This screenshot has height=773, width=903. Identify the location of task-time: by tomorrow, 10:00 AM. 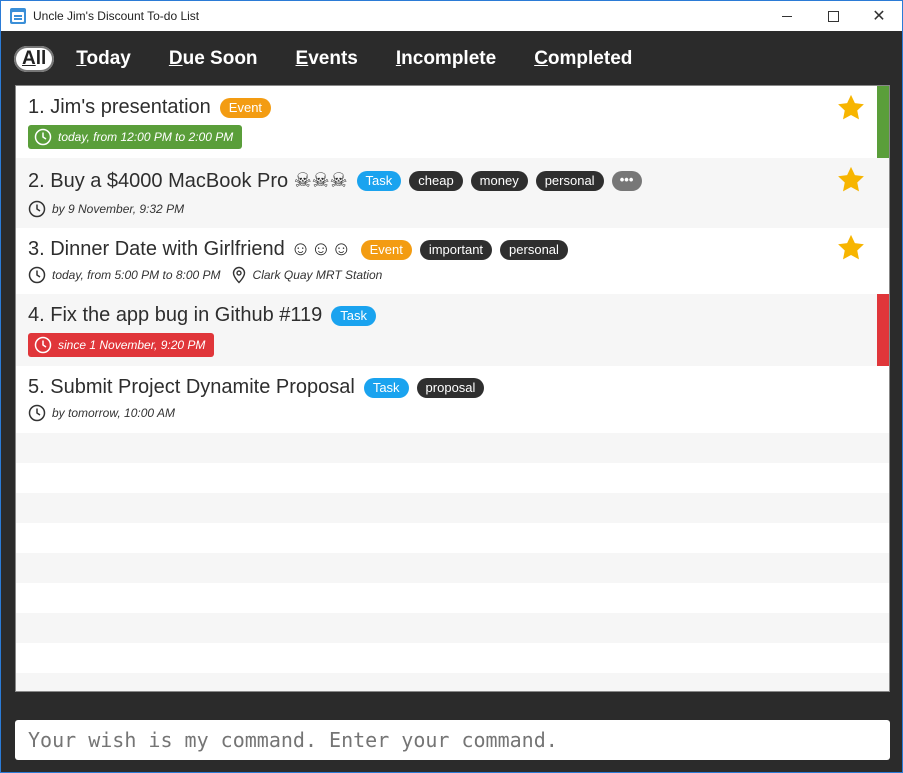
(101, 413).